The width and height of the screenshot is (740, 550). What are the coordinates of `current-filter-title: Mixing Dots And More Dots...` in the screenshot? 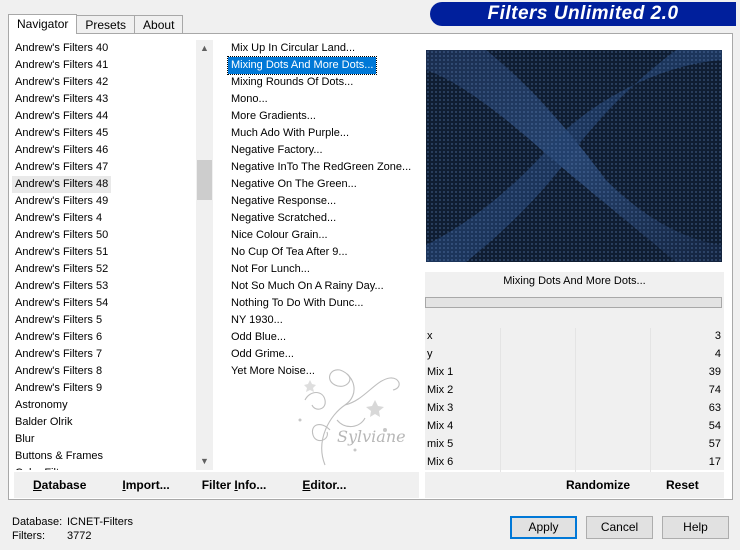 It's located at (574, 281).